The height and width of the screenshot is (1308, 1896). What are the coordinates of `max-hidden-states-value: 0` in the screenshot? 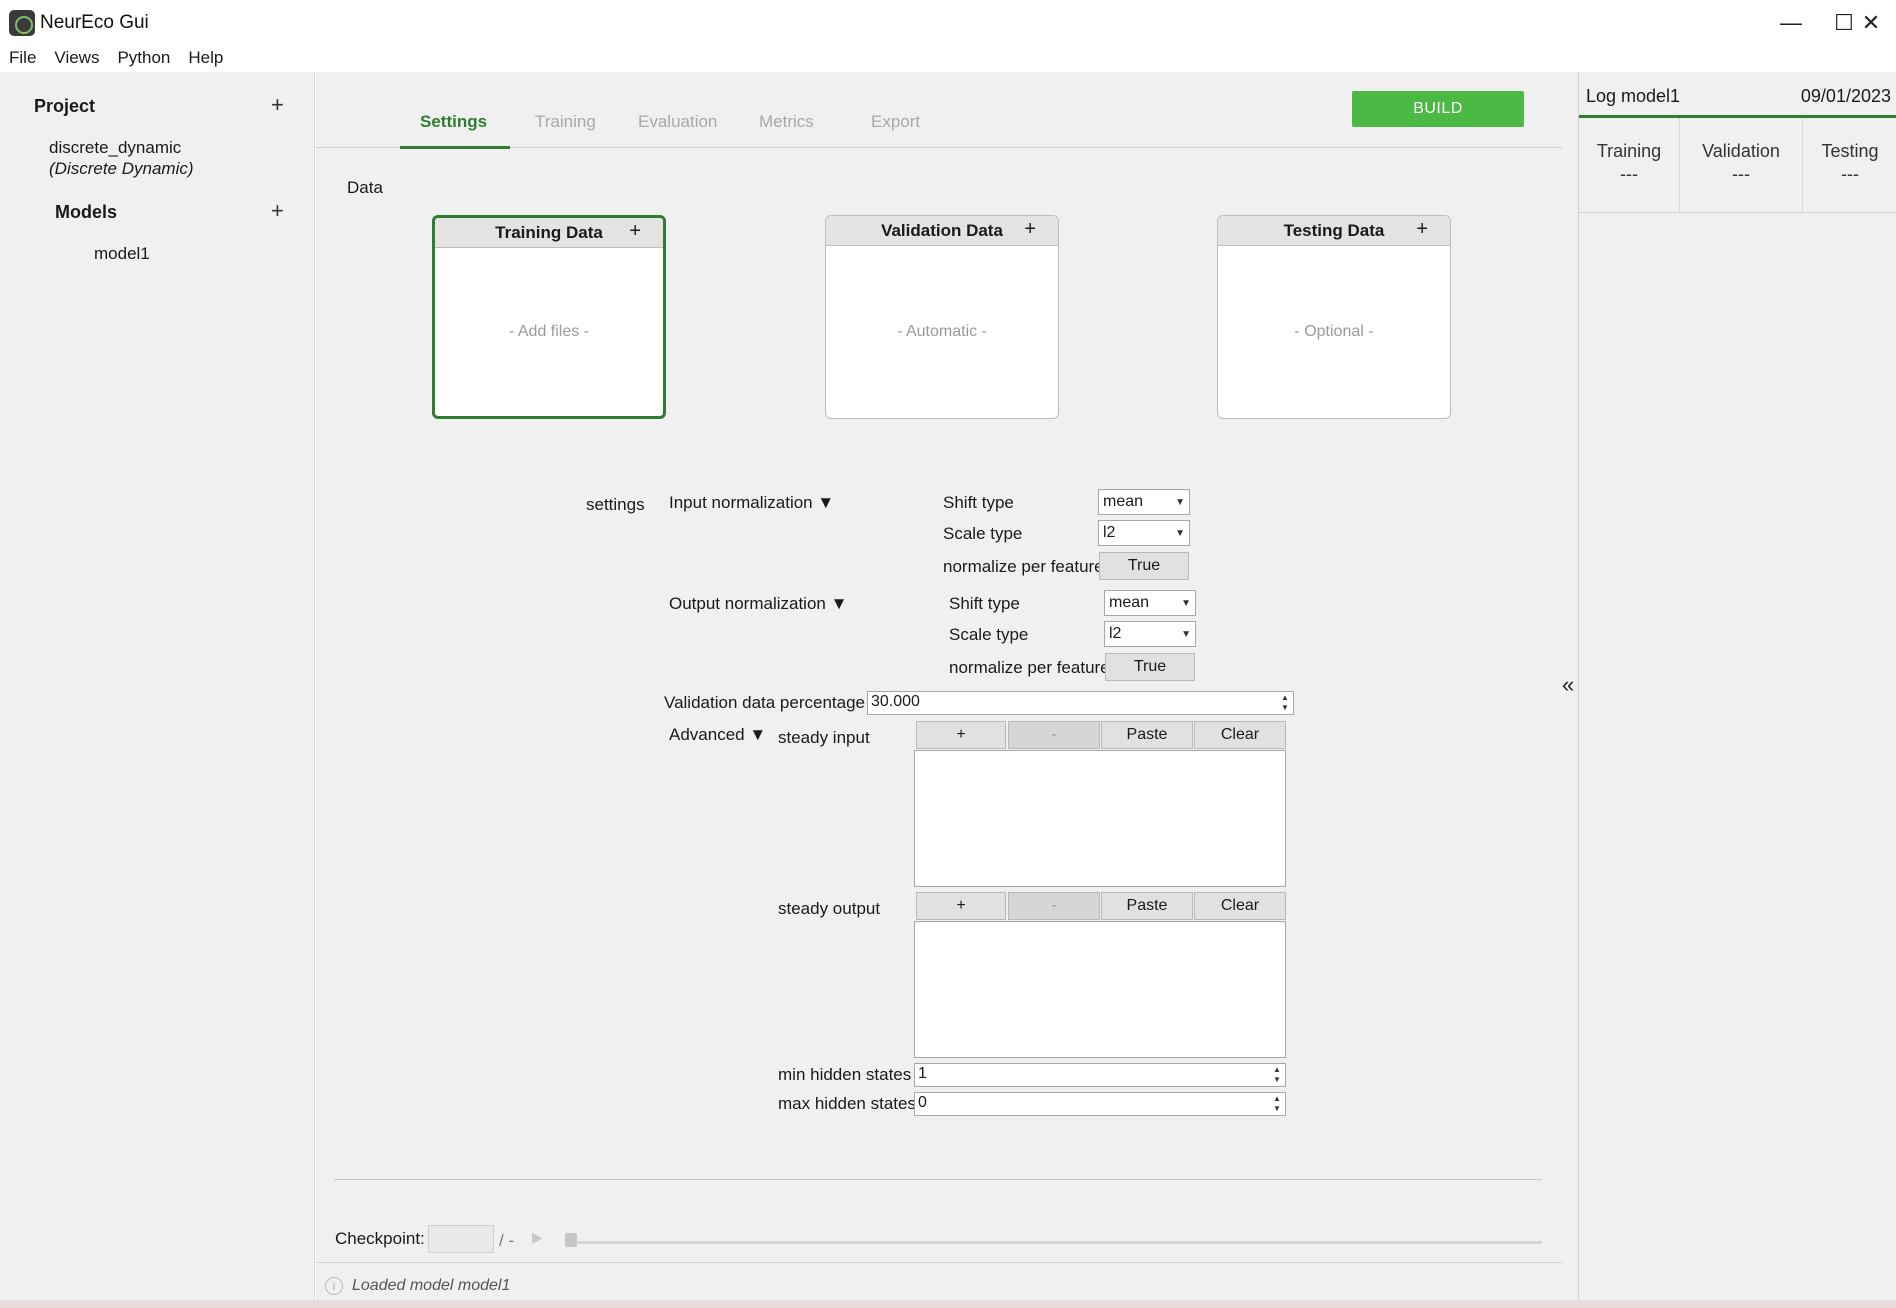 It's located at (922, 1102).